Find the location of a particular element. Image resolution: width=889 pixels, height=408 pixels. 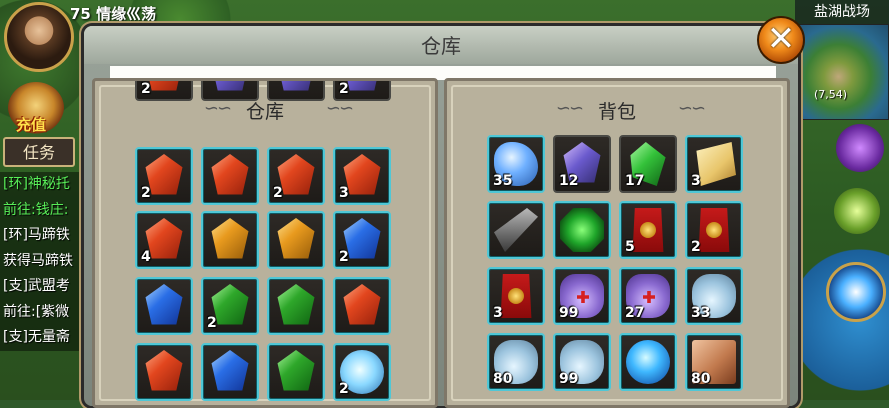

quest-item: 前往:[紫微 is located at coordinates (42, 313).